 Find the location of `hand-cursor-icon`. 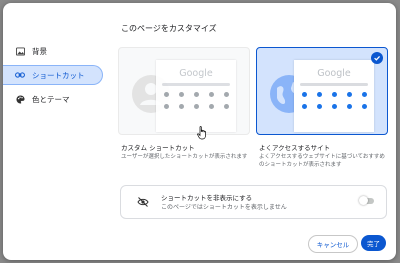

hand-cursor-icon is located at coordinates (201, 133).